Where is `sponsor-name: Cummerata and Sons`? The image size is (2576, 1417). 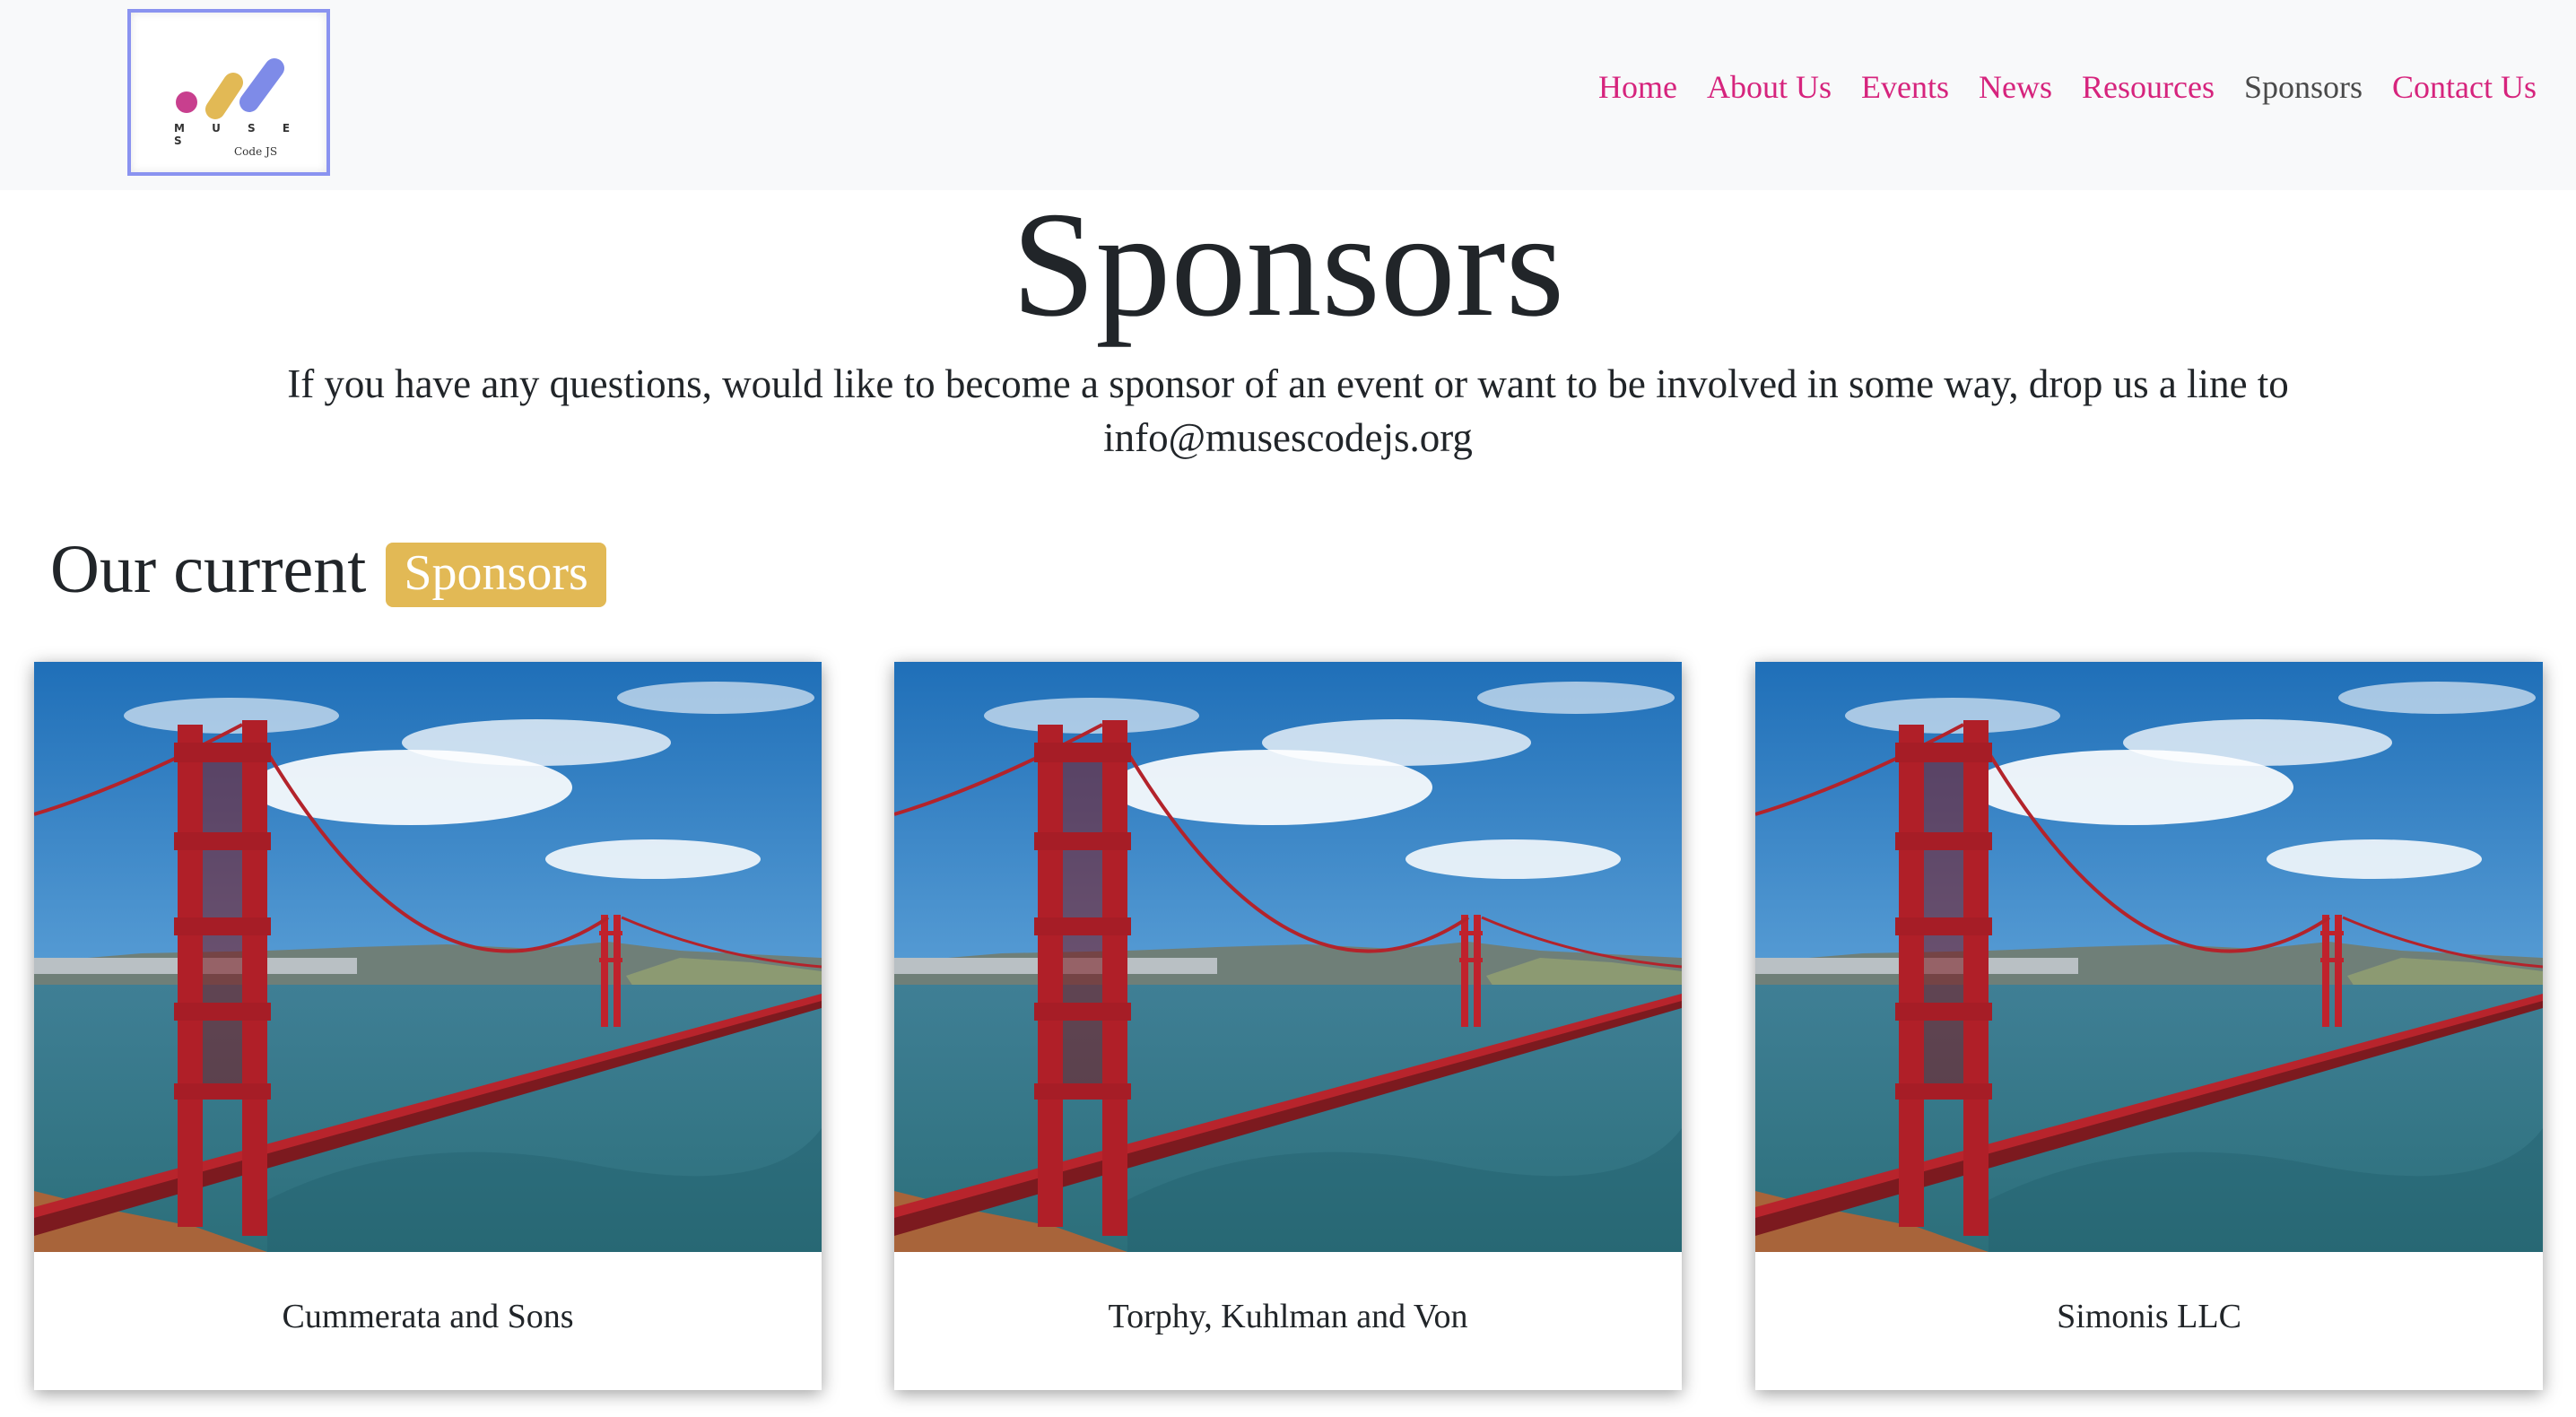
sponsor-name: Cummerata and Sons is located at coordinates (428, 1316).